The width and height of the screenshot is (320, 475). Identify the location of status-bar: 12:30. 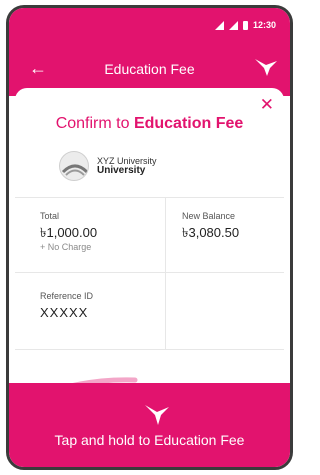
(245, 25).